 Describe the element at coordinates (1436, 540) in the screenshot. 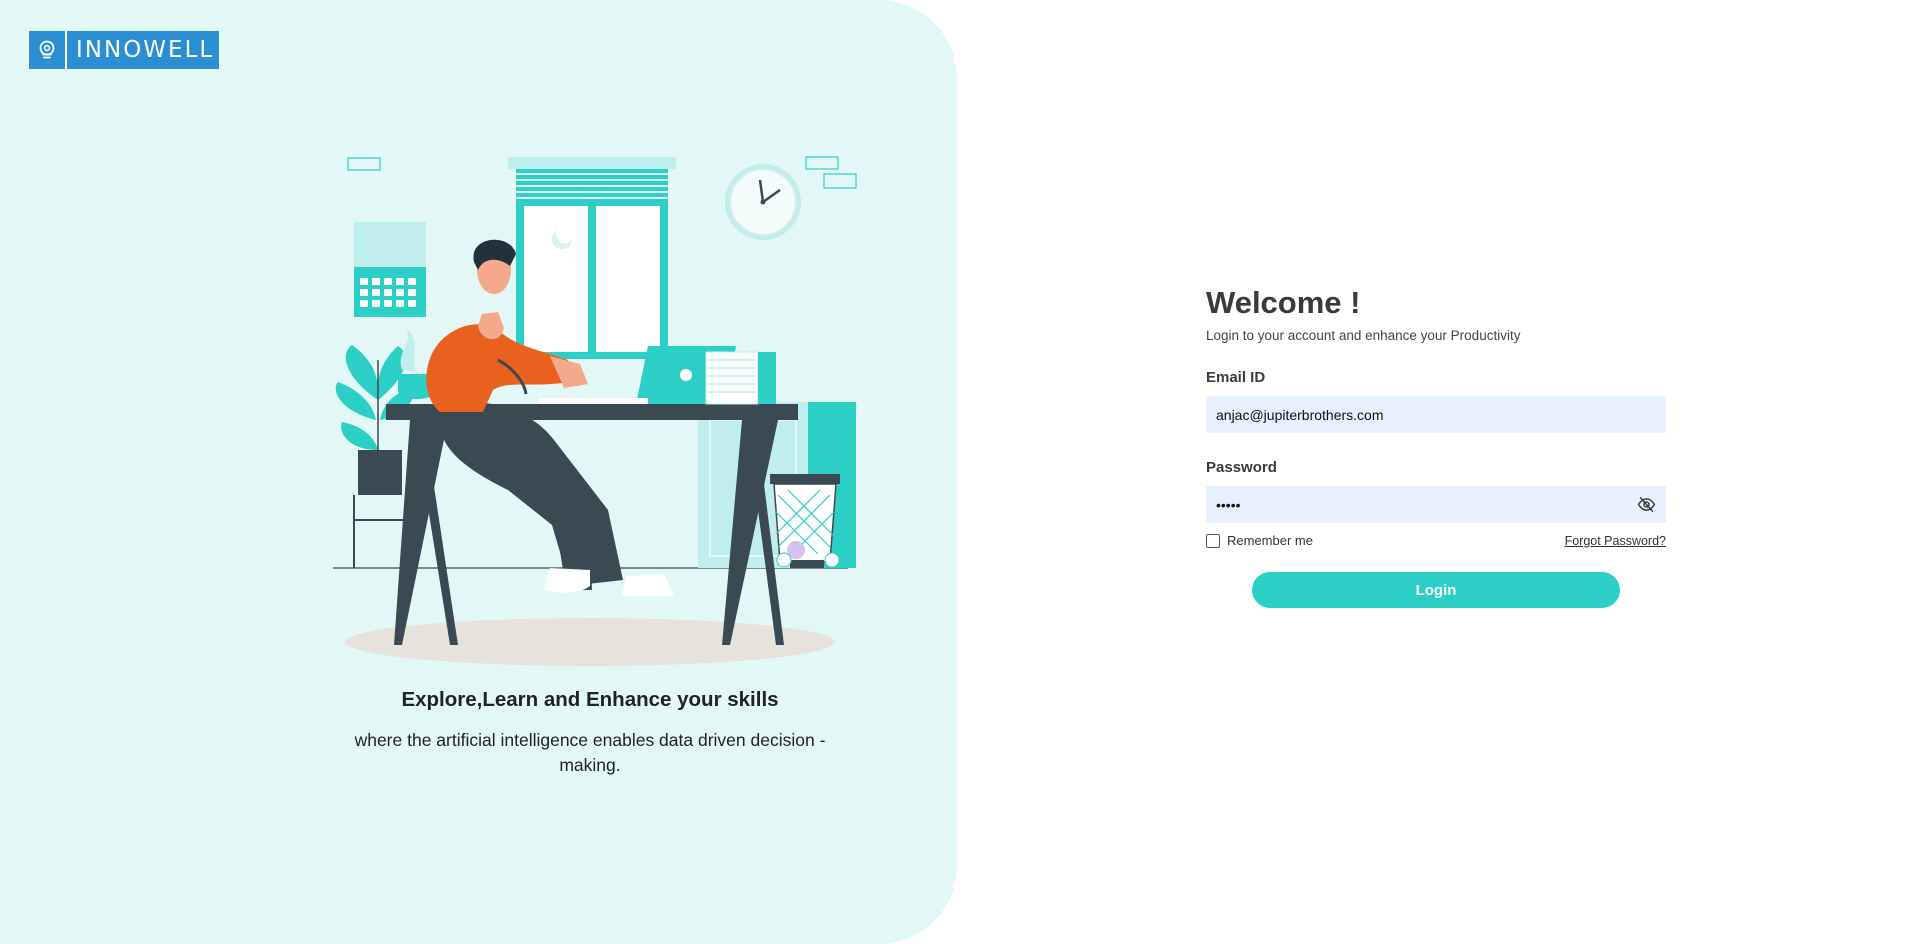

I see `form-options-row: Remember me Forgot Password?` at that location.